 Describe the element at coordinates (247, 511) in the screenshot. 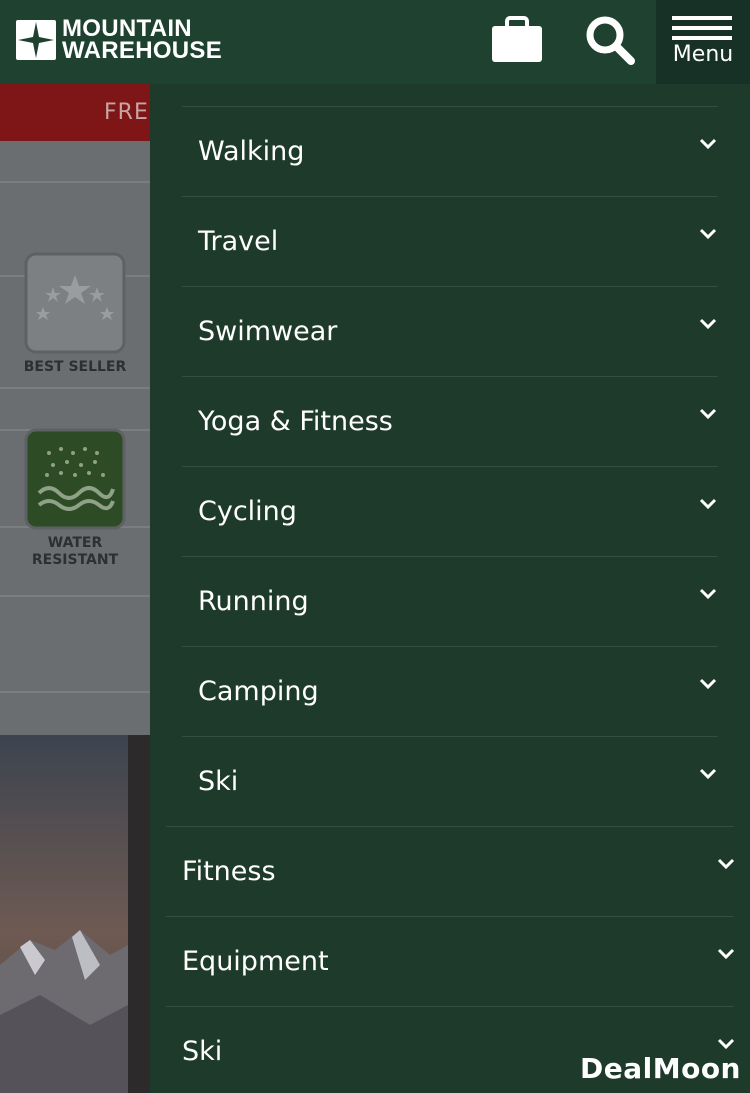

I see `menu-item-label: Cycling` at that location.